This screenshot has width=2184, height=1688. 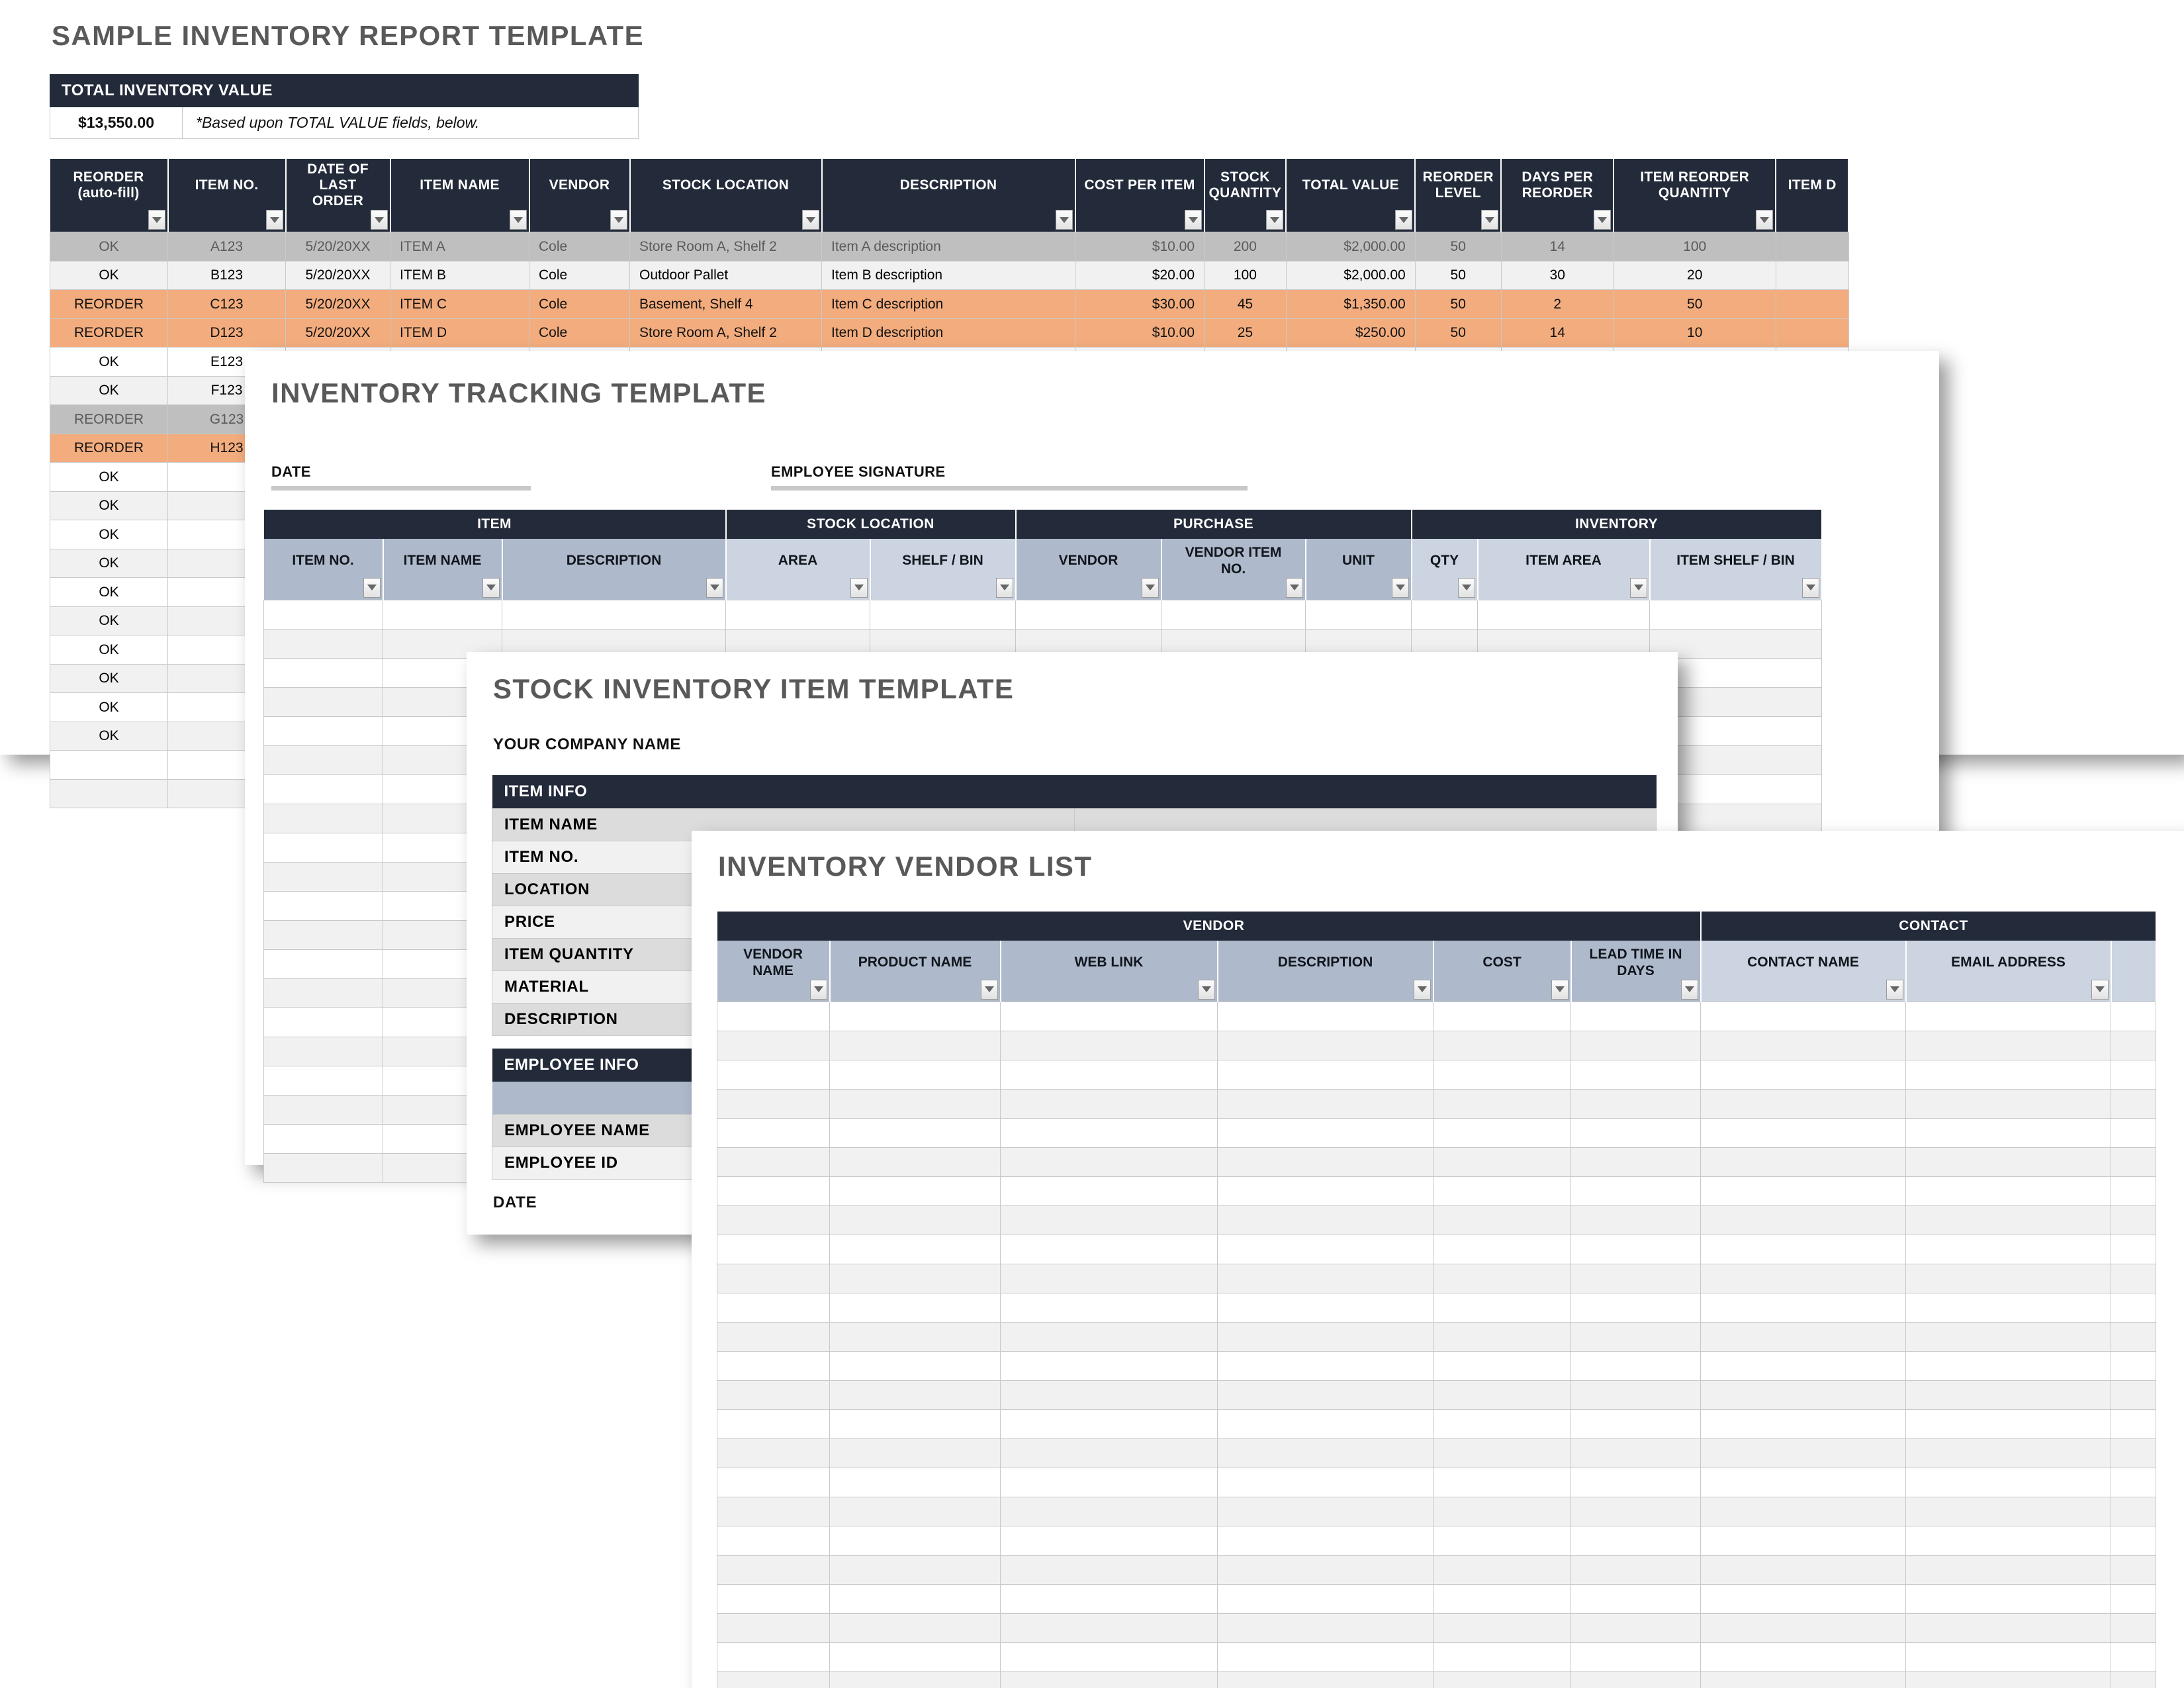 What do you see at coordinates (2134, 971) in the screenshot?
I see `column-header-blank` at bounding box center [2134, 971].